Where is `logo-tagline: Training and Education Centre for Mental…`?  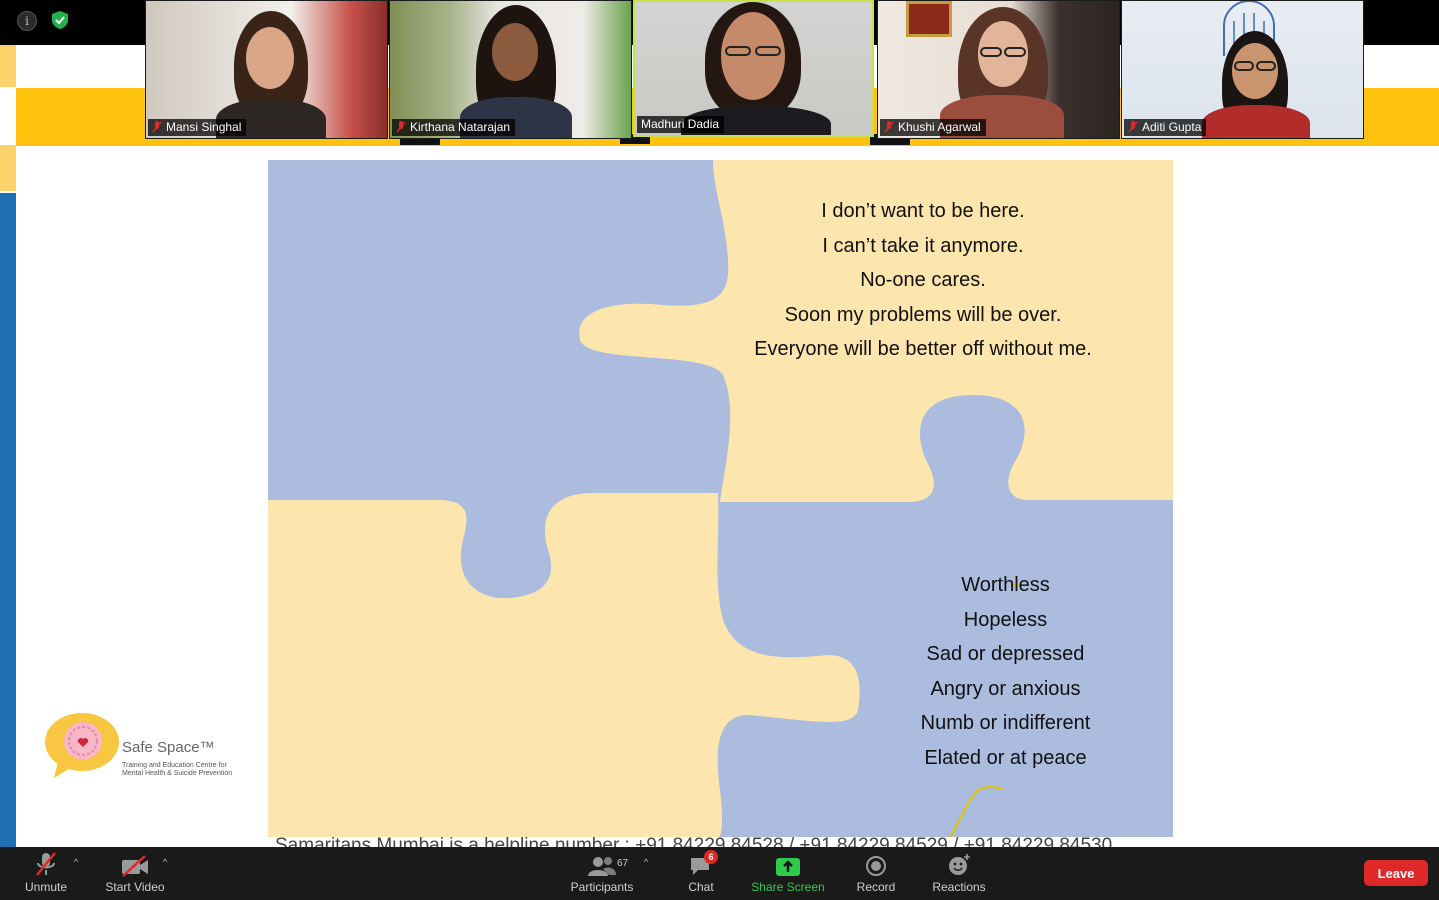
logo-tagline: Training and Education Centre for Mental… is located at coordinates (177, 769).